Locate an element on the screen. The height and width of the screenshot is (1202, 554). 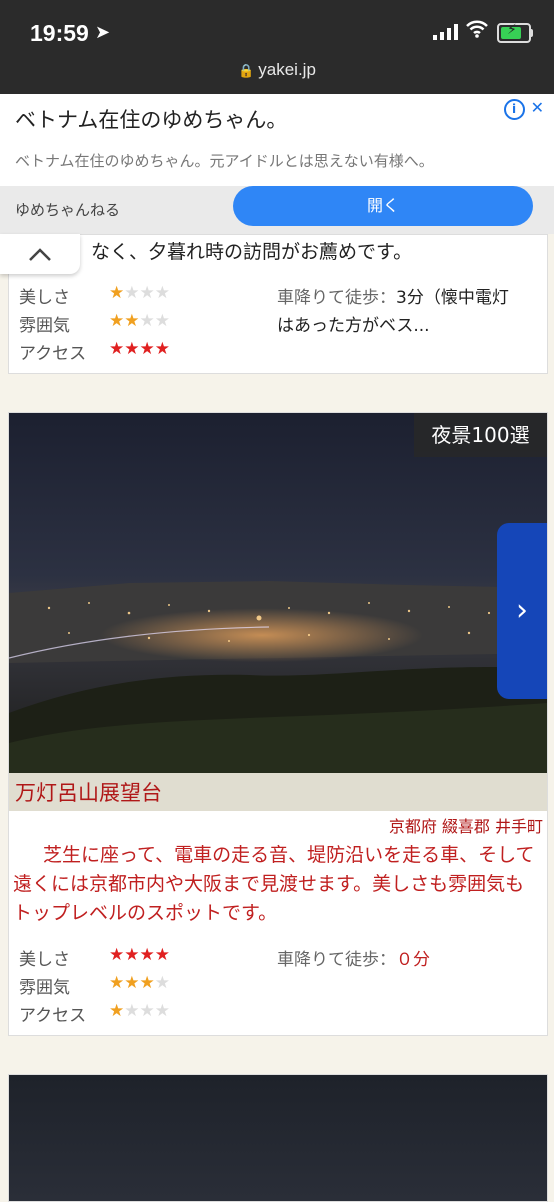
ad-footer: ゆめちゃんねる 開く is located at coordinates (277, 210).